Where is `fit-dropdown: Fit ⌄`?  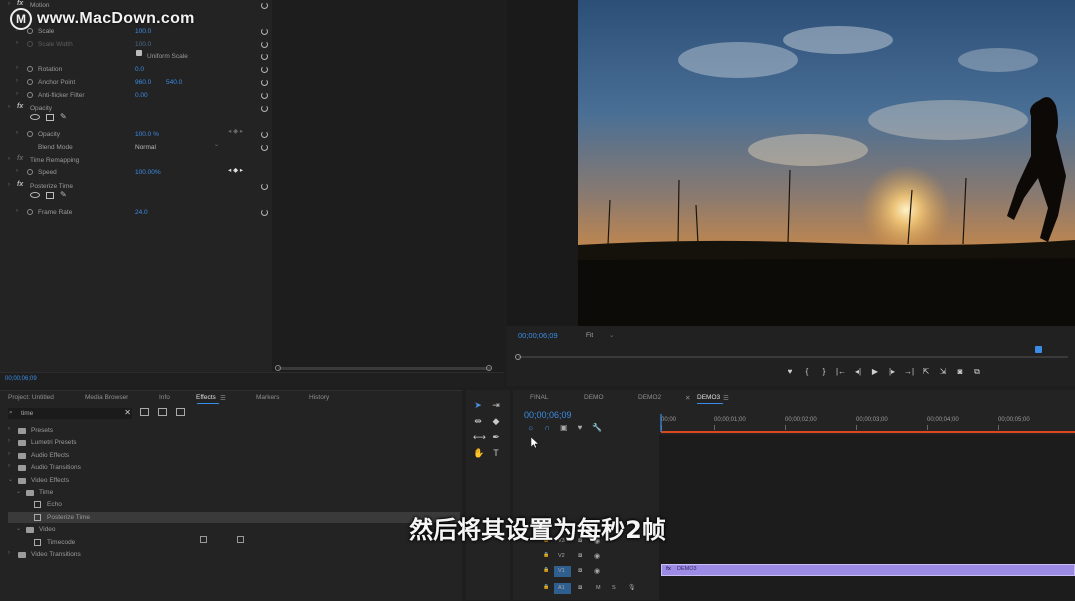 fit-dropdown: Fit ⌄ is located at coordinates (600, 335).